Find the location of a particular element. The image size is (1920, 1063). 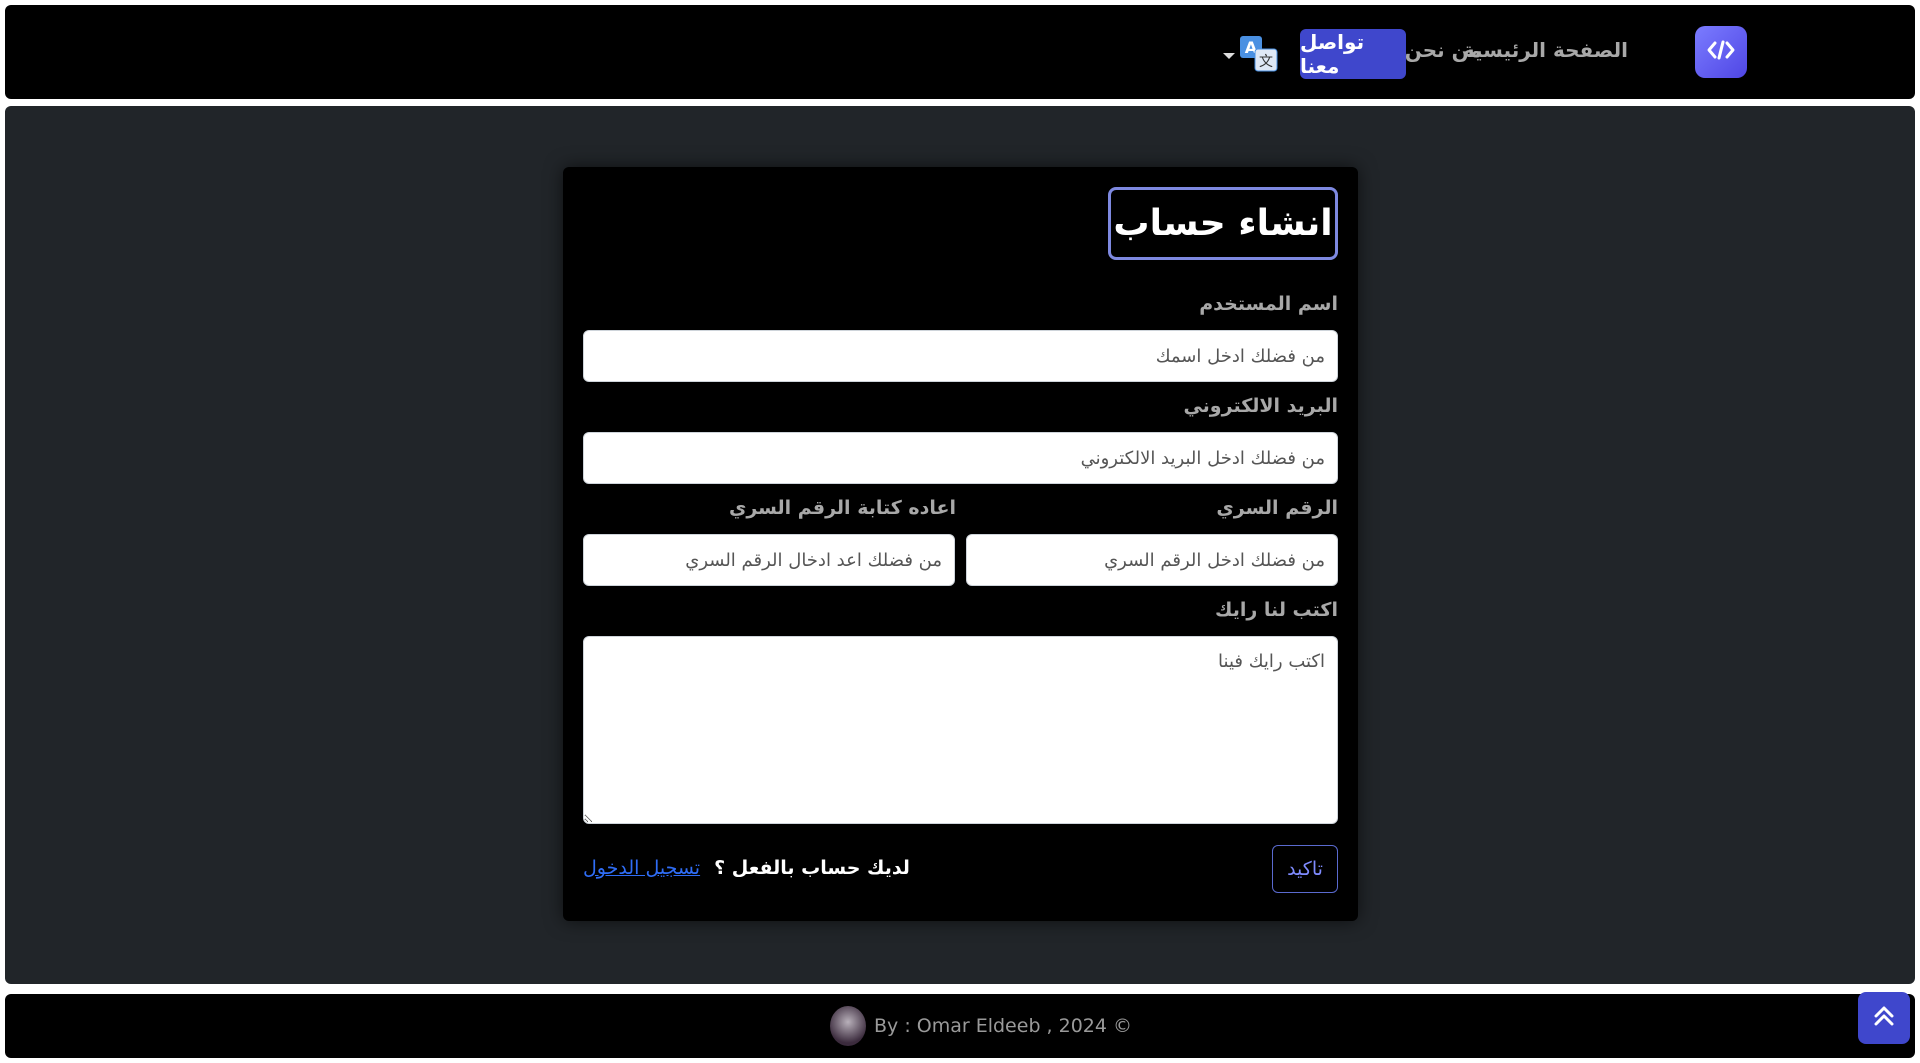

password-label: الرقم السري is located at coordinates (1277, 508).